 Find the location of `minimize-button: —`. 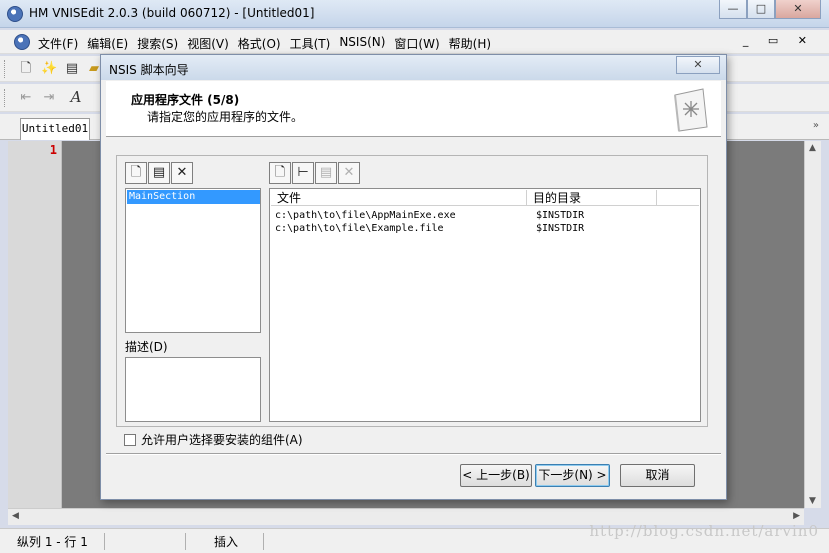

minimize-button: — is located at coordinates (733, 9).